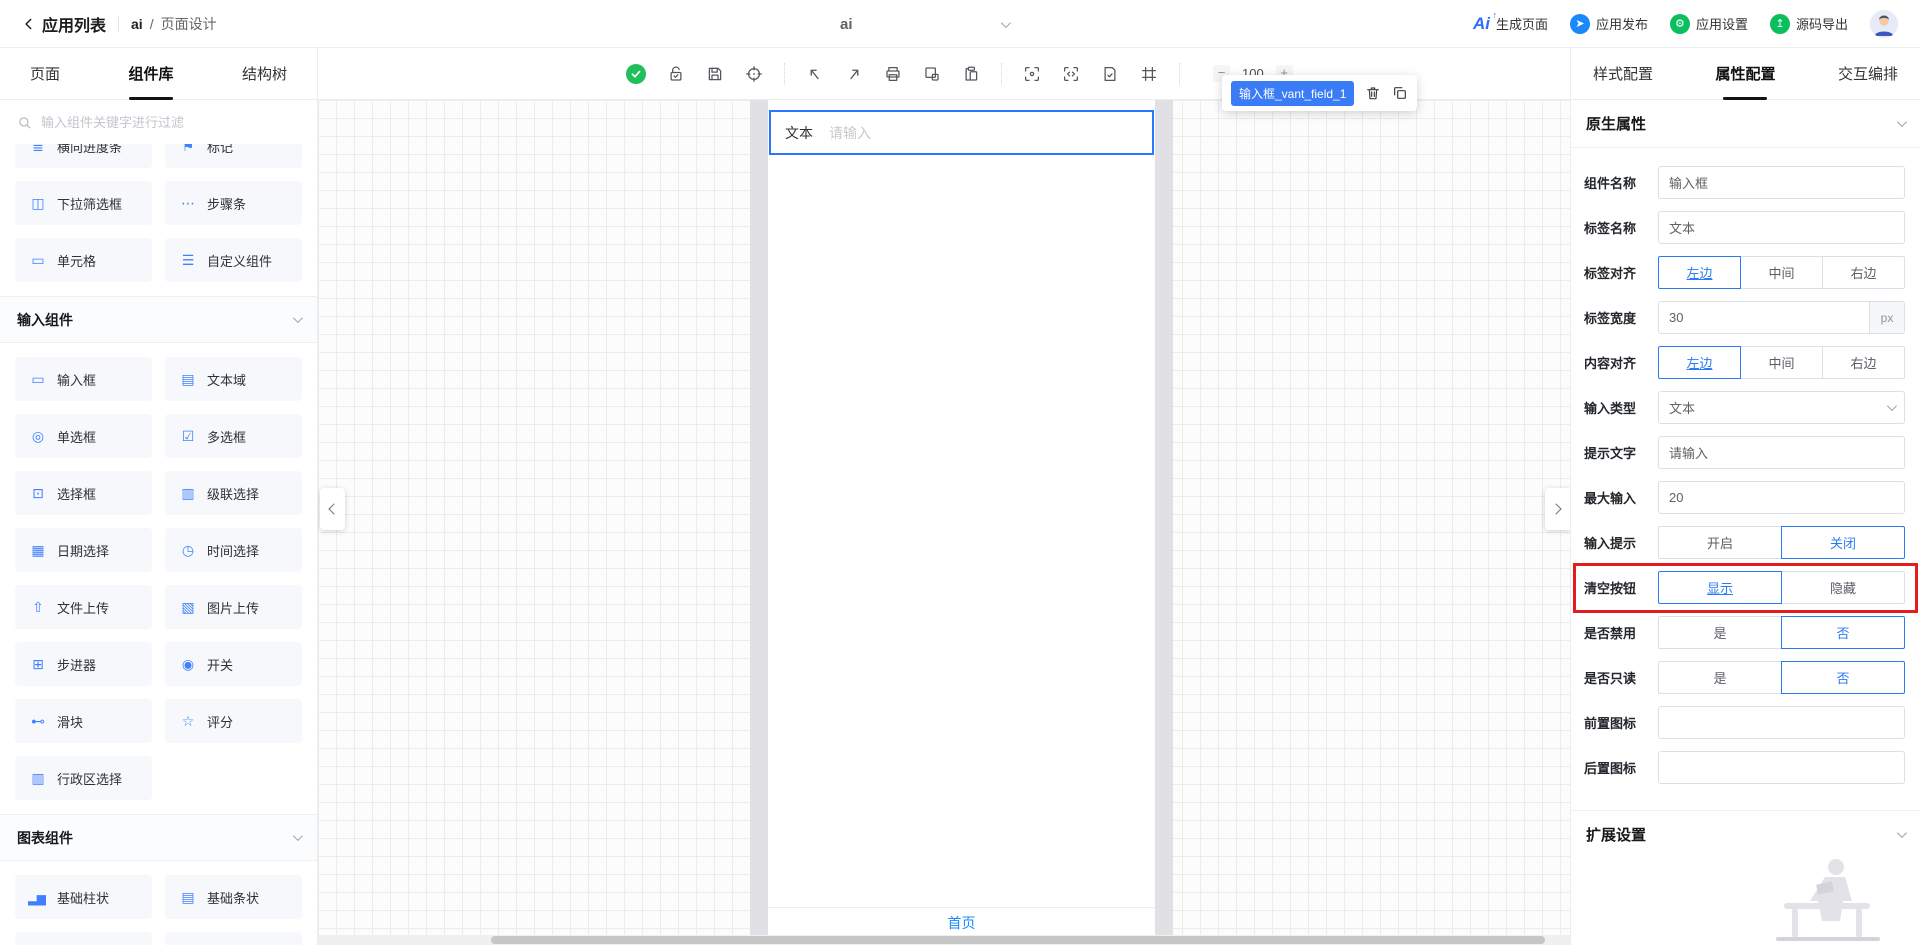 This screenshot has width=1920, height=945. I want to click on breadcrumb-app: ai, so click(137, 24).